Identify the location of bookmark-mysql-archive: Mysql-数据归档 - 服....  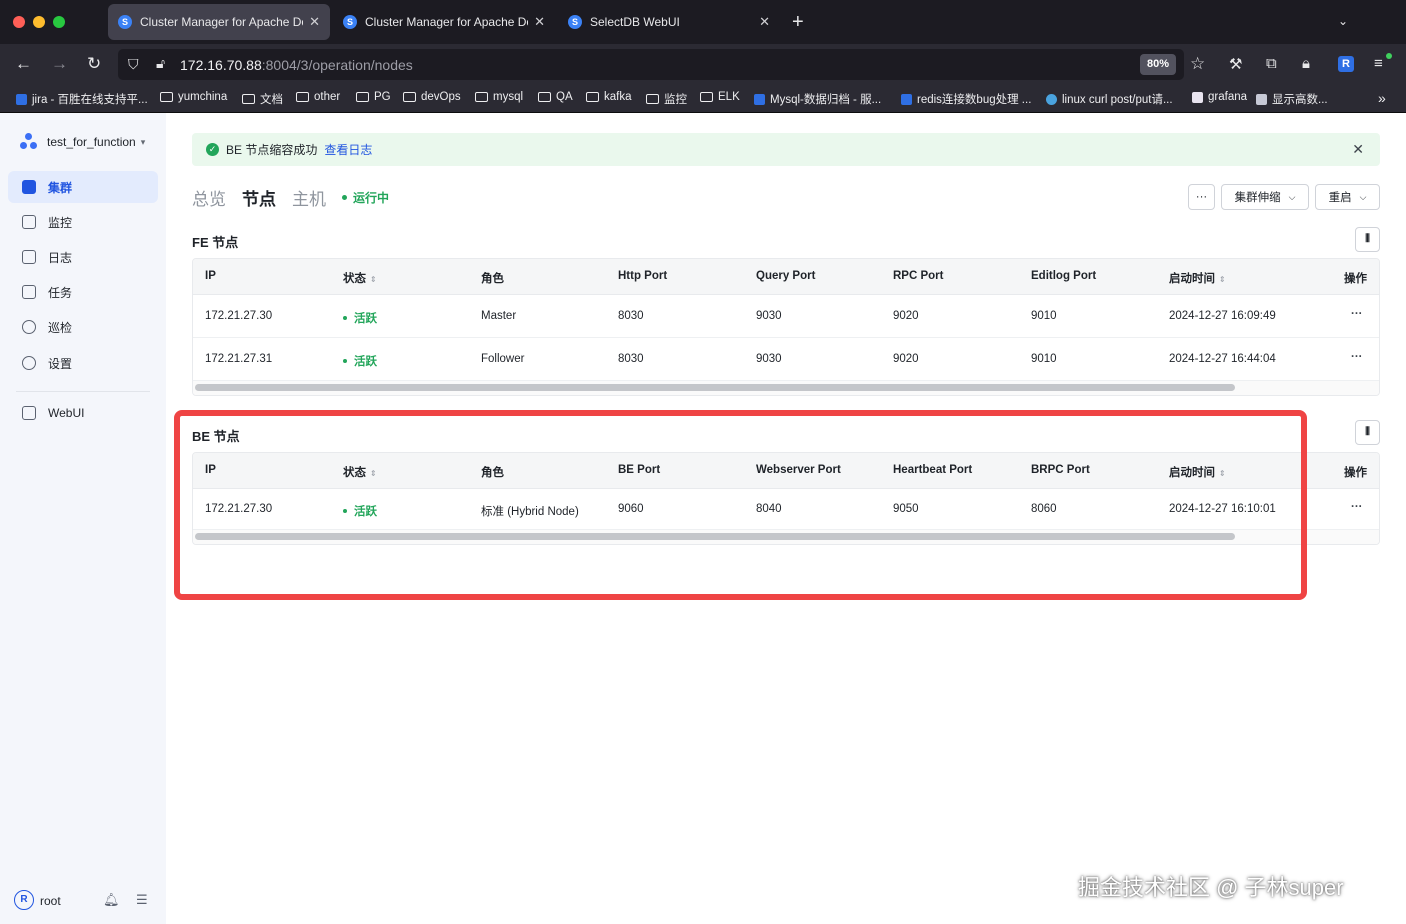
(817, 99).